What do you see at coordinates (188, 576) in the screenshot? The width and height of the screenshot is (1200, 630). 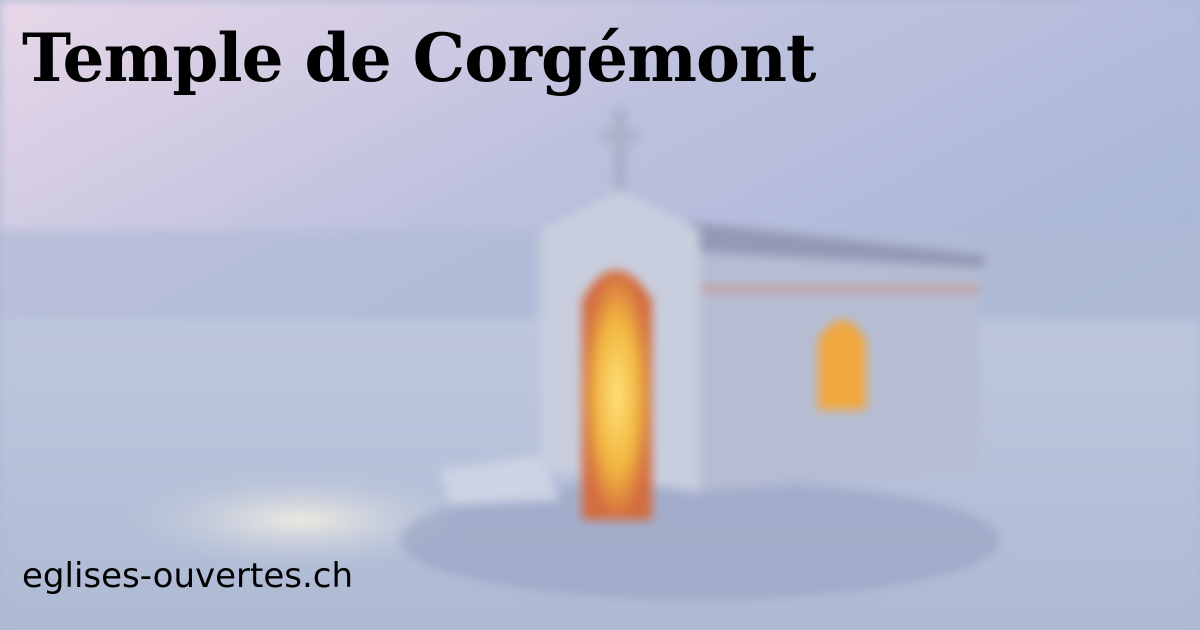 I see `site-domain: eglises-ouvertes.ch` at bounding box center [188, 576].